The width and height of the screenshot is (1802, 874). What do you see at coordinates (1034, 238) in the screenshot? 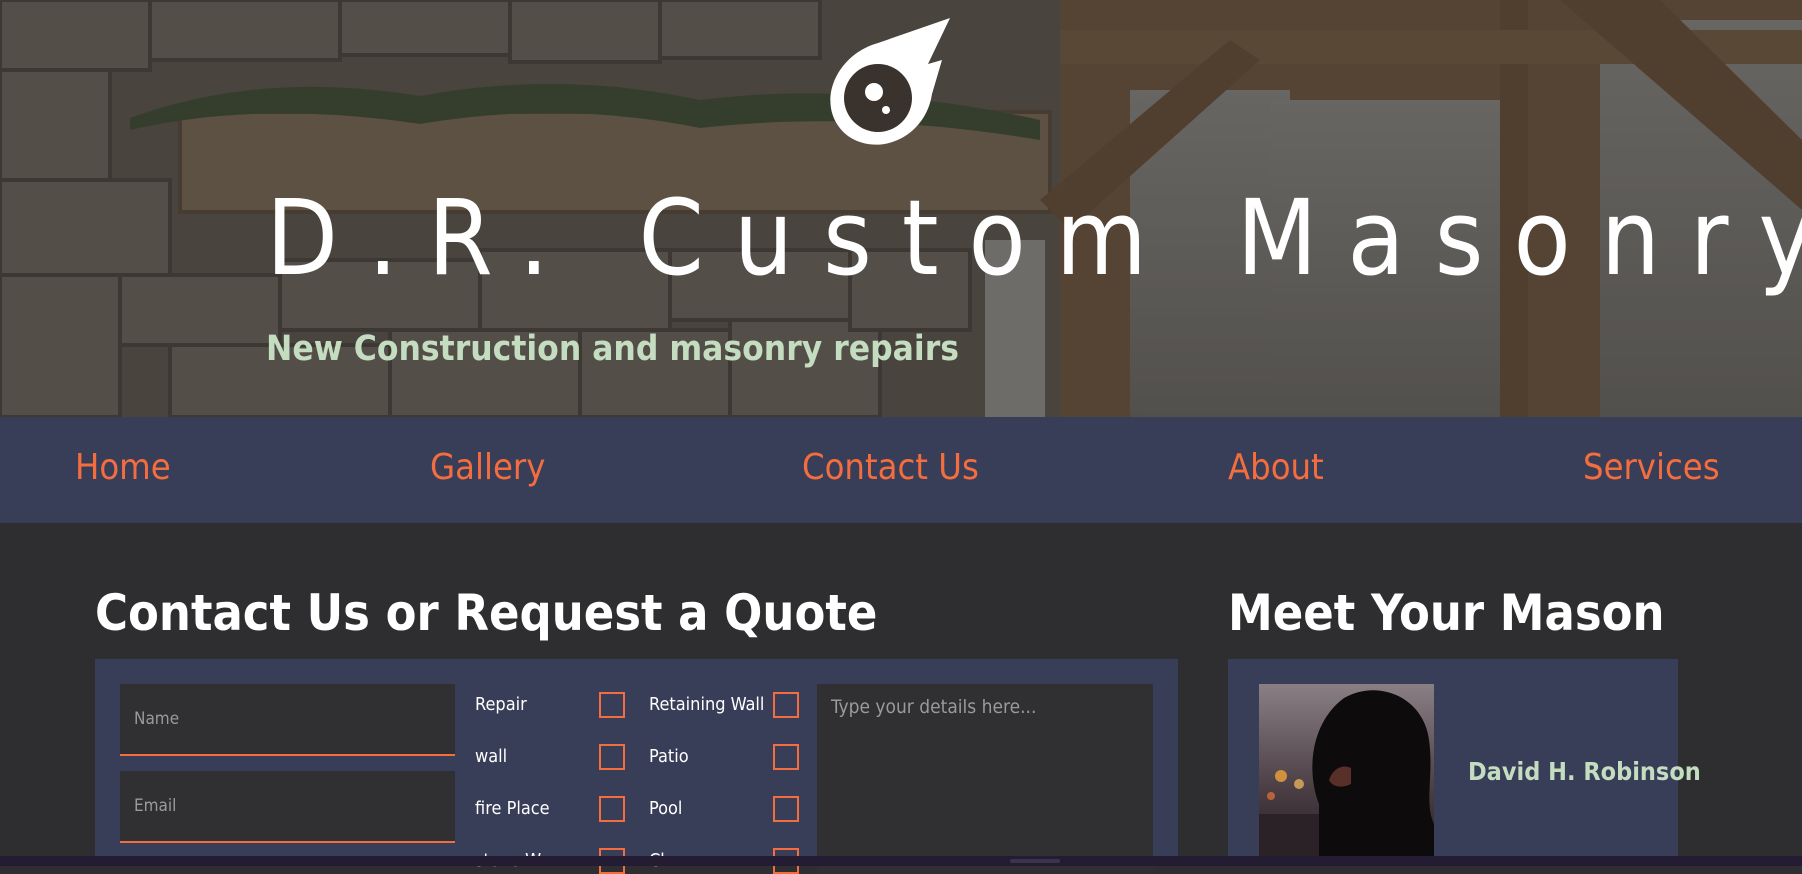
I see `site-title: D.R. Custom Masonry` at bounding box center [1034, 238].